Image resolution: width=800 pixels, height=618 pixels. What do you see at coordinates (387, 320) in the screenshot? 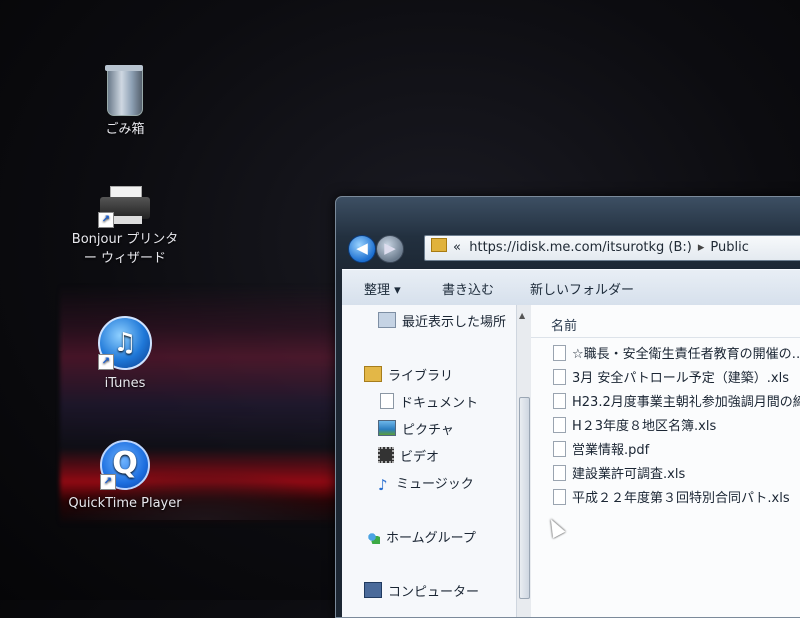
I see `recent-places-icon` at bounding box center [387, 320].